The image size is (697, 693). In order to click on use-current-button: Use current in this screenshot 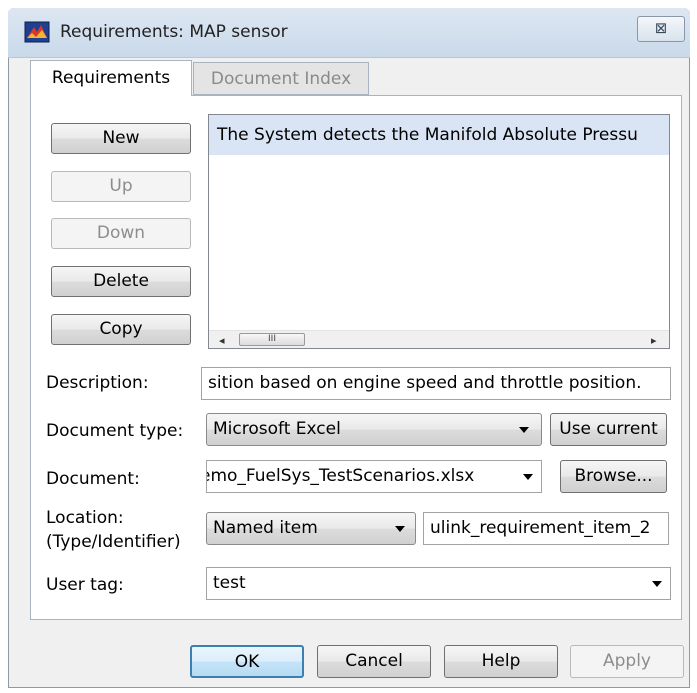, I will do `click(608, 429)`.